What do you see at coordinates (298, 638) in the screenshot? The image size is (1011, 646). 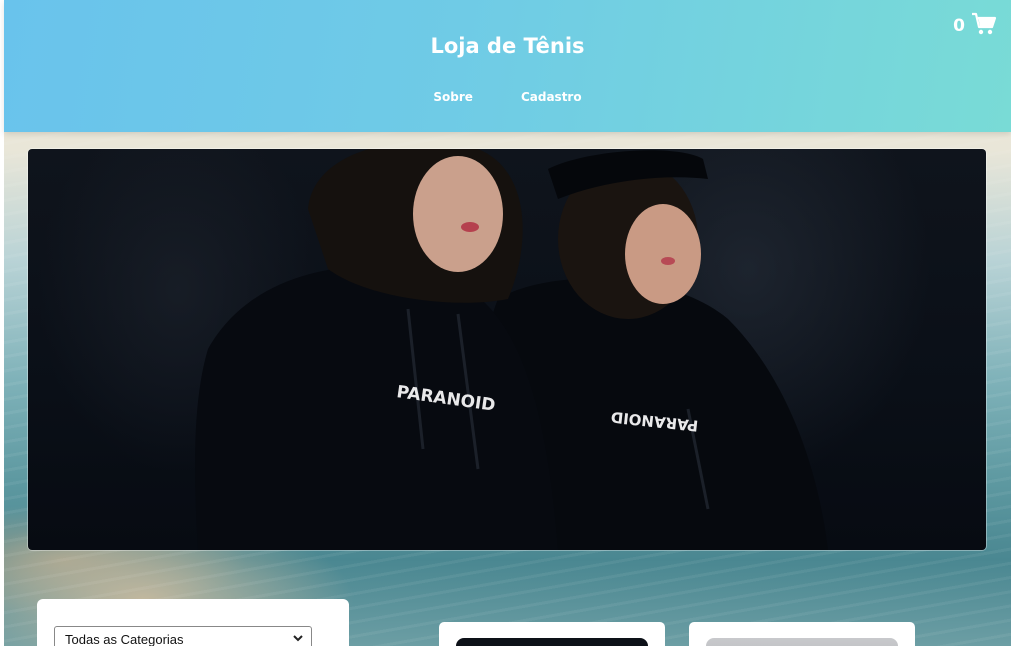 I see `chevron-down-icon` at bounding box center [298, 638].